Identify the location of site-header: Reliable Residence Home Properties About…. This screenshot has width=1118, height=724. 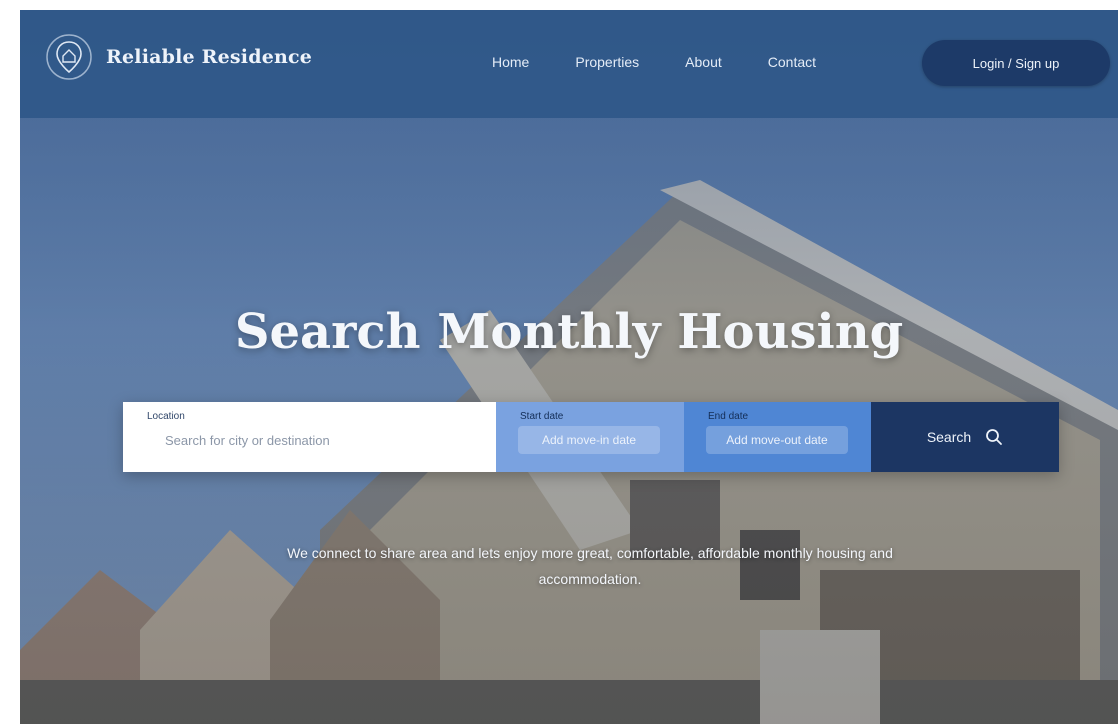
(569, 64).